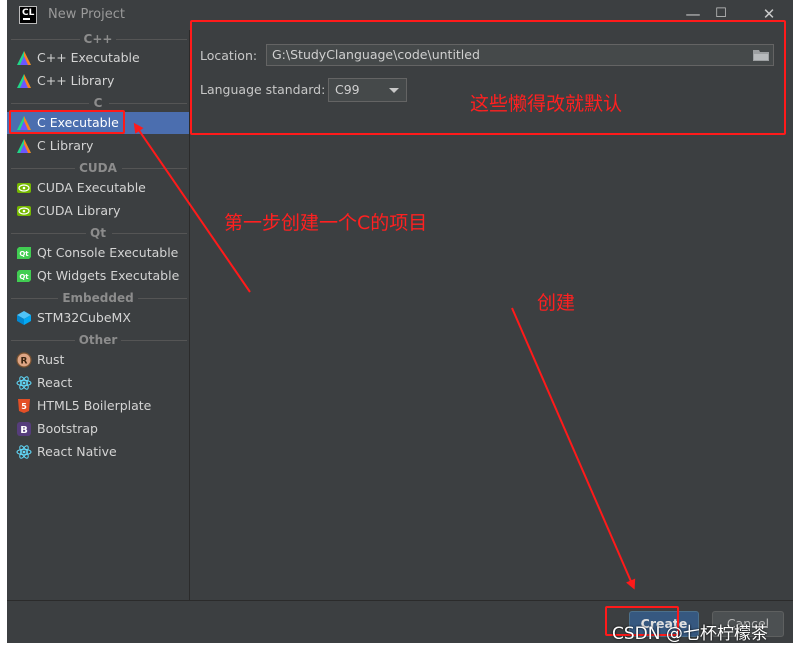 The height and width of the screenshot is (650, 800). What do you see at coordinates (573, 448) in the screenshot?
I see `arrow-to-create-button` at bounding box center [573, 448].